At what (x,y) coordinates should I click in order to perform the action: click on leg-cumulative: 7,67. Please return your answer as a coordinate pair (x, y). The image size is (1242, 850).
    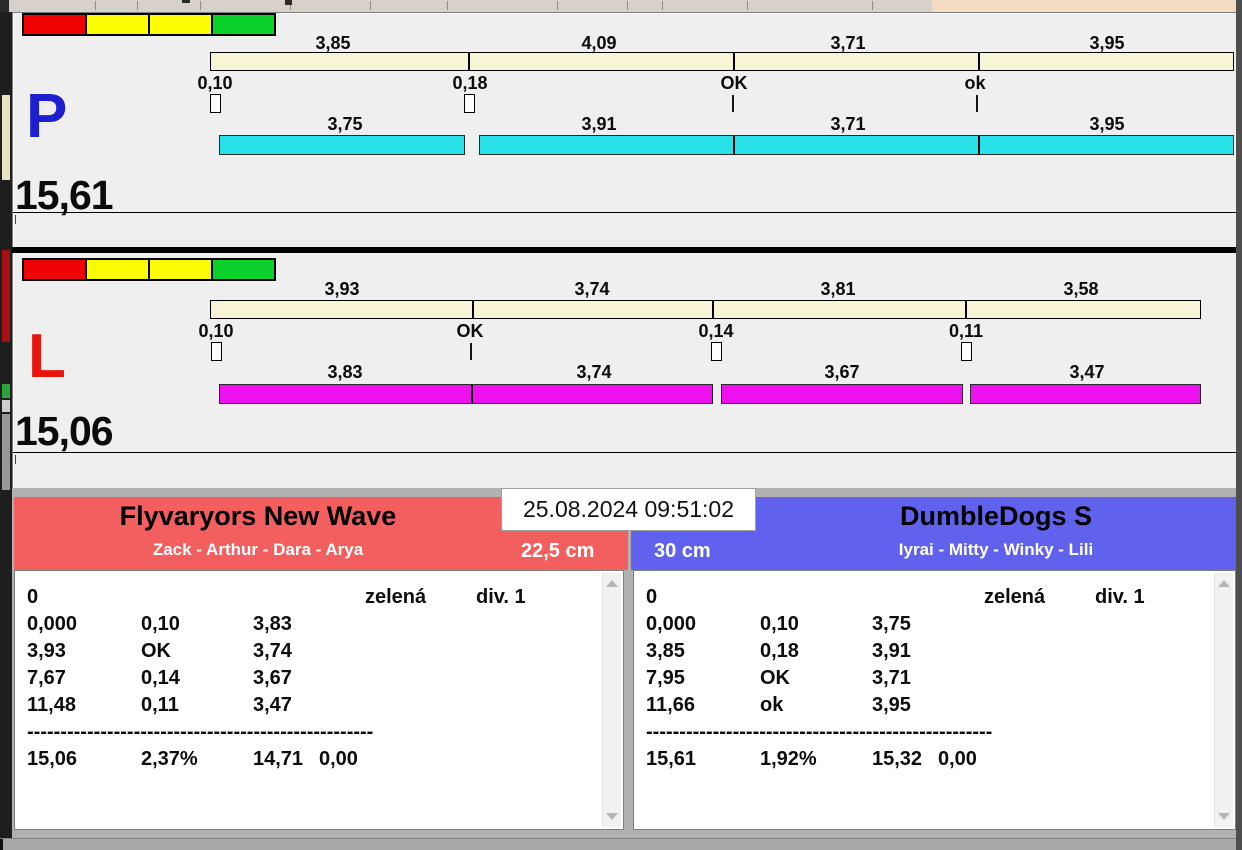
    Looking at the image, I should click on (46, 678).